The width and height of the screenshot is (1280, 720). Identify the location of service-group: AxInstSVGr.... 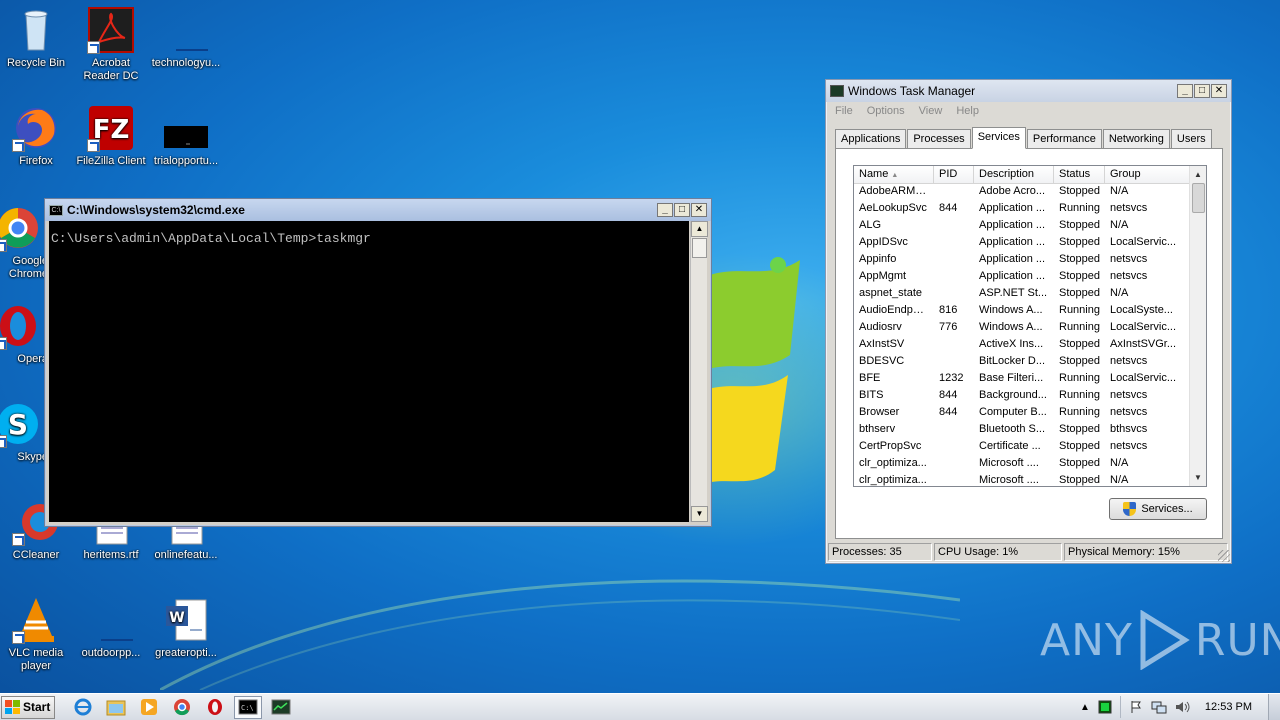
(1143, 344).